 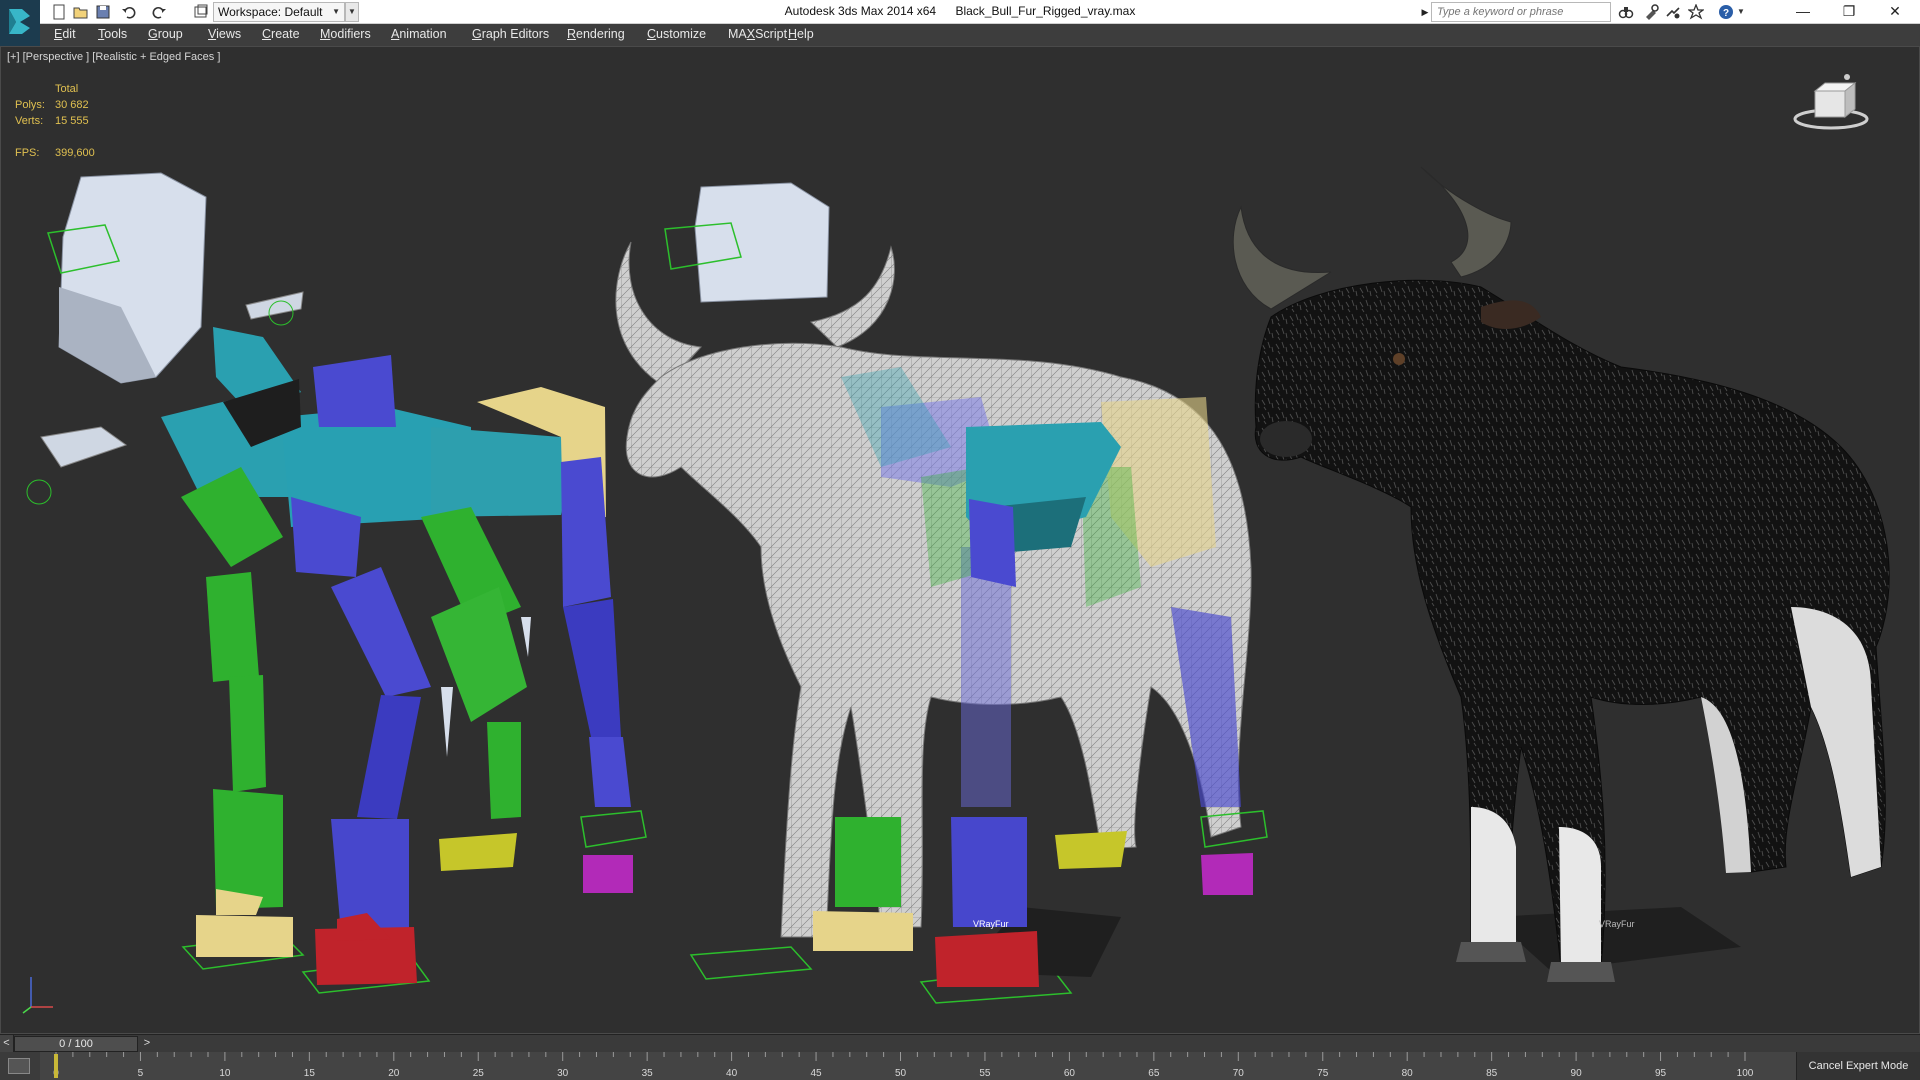 I want to click on chevron-down-icon: ▼, so click(x=336, y=11).